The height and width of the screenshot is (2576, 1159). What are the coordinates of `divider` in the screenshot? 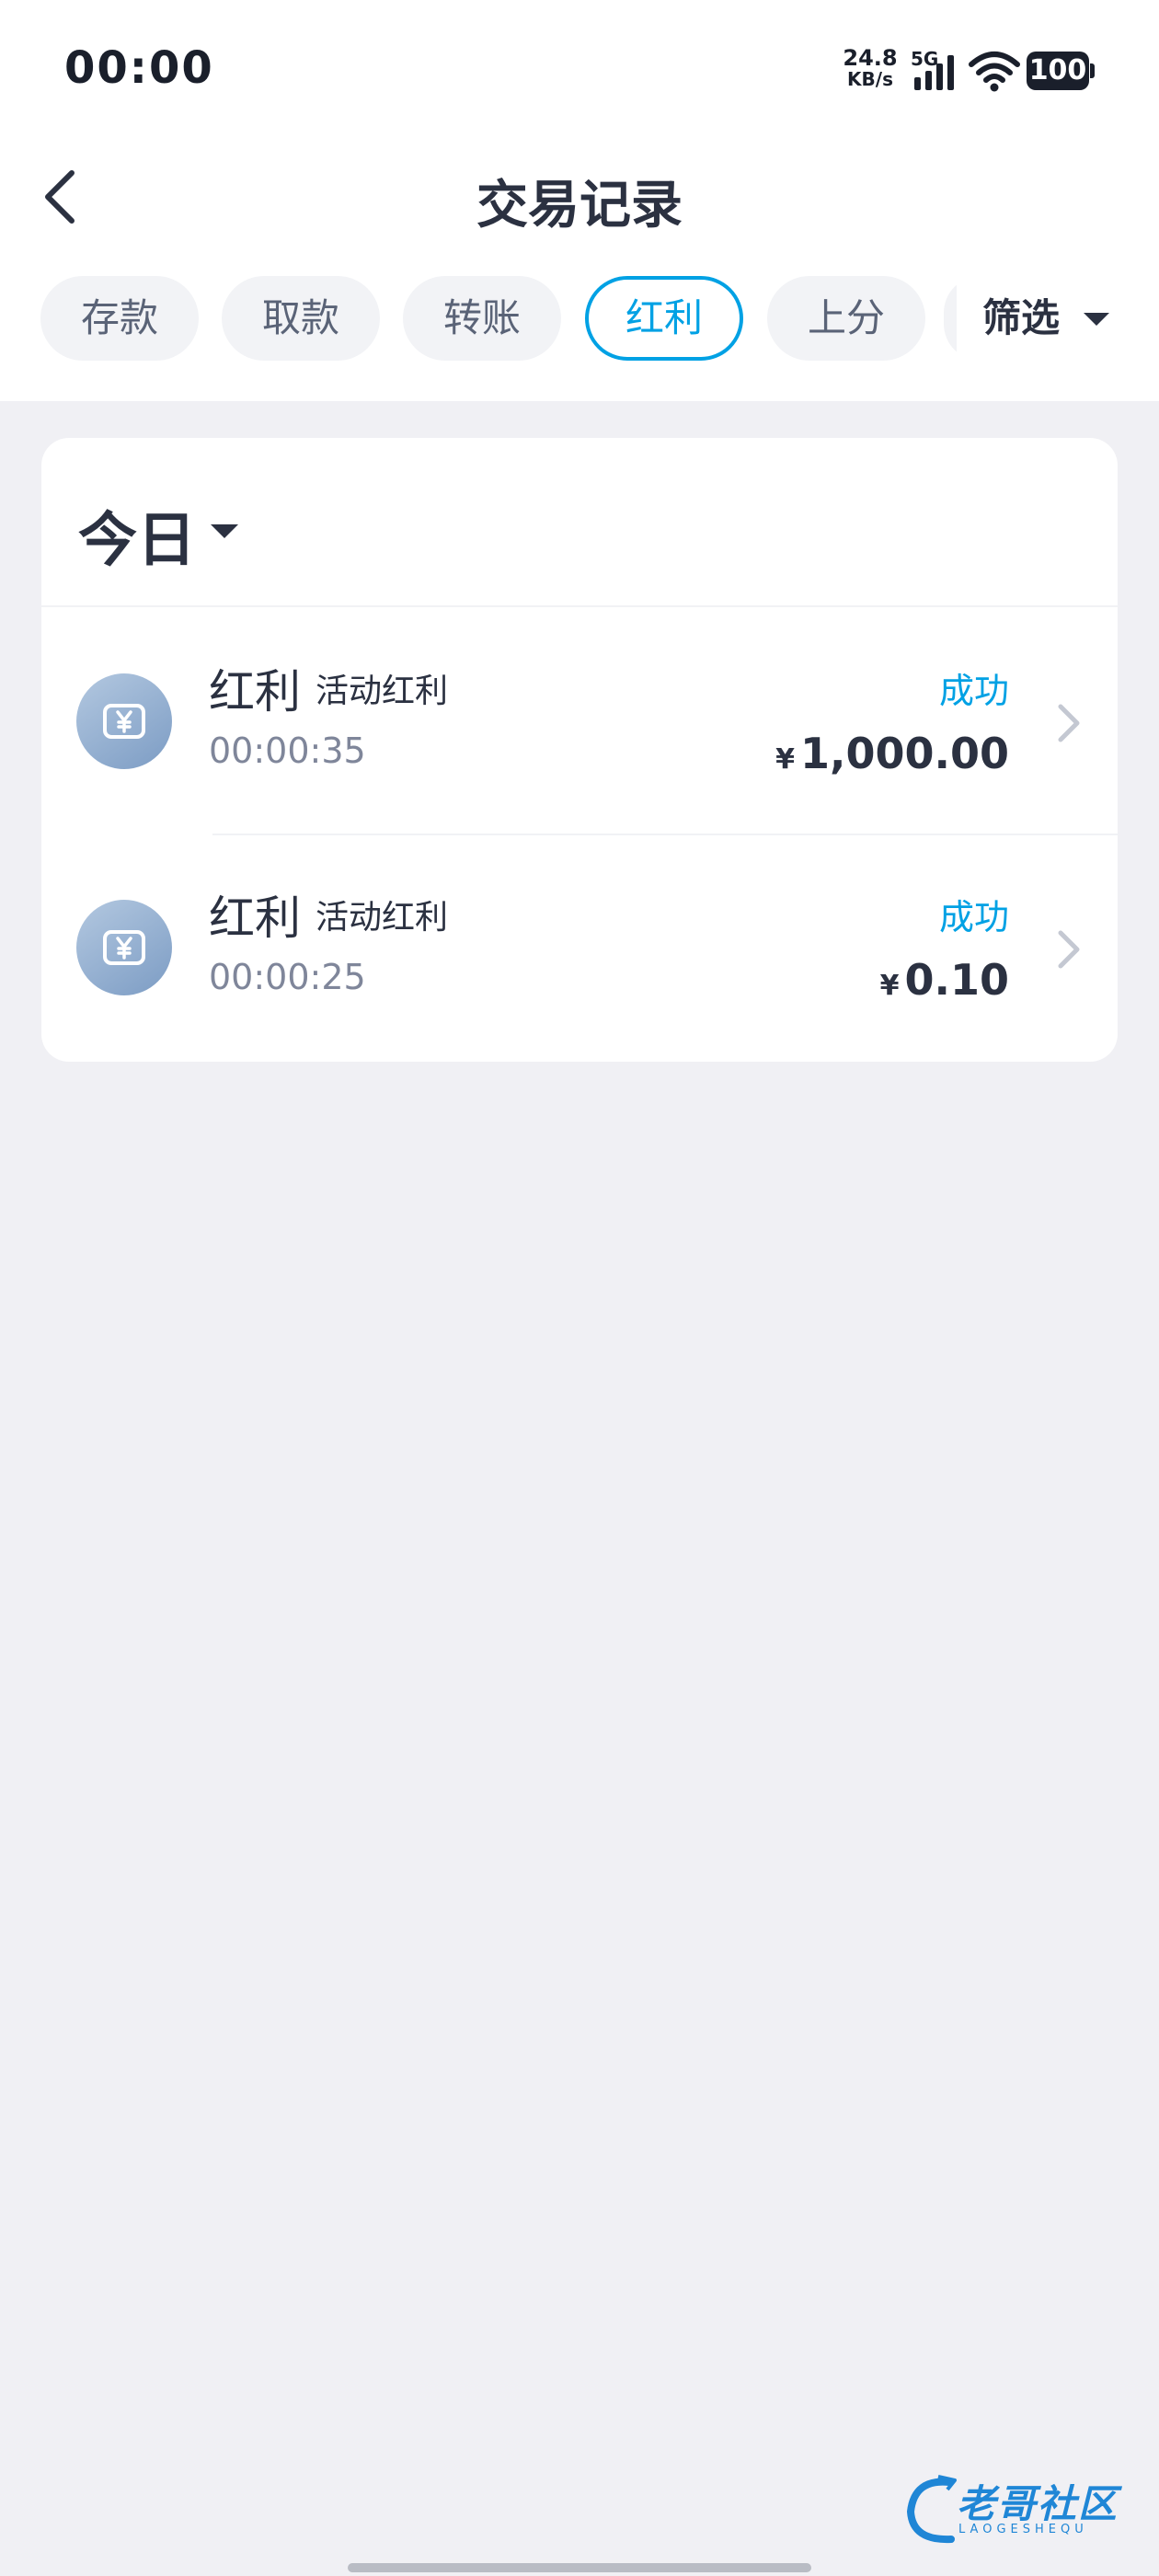 It's located at (665, 834).